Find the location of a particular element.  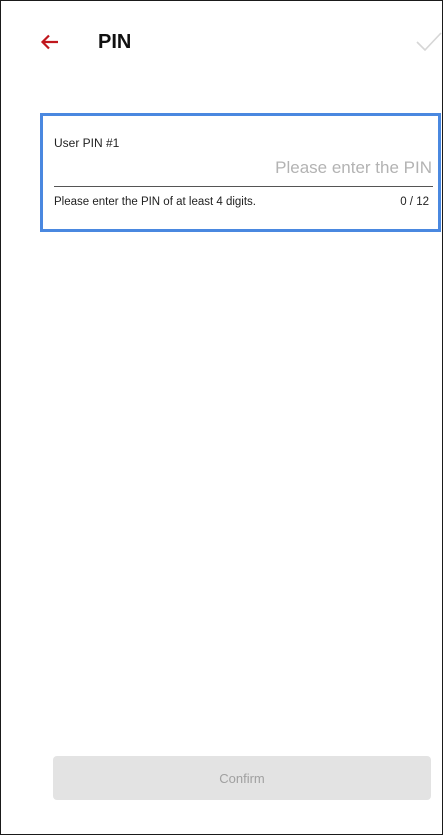

arrow-left-icon is located at coordinates (49, 42).